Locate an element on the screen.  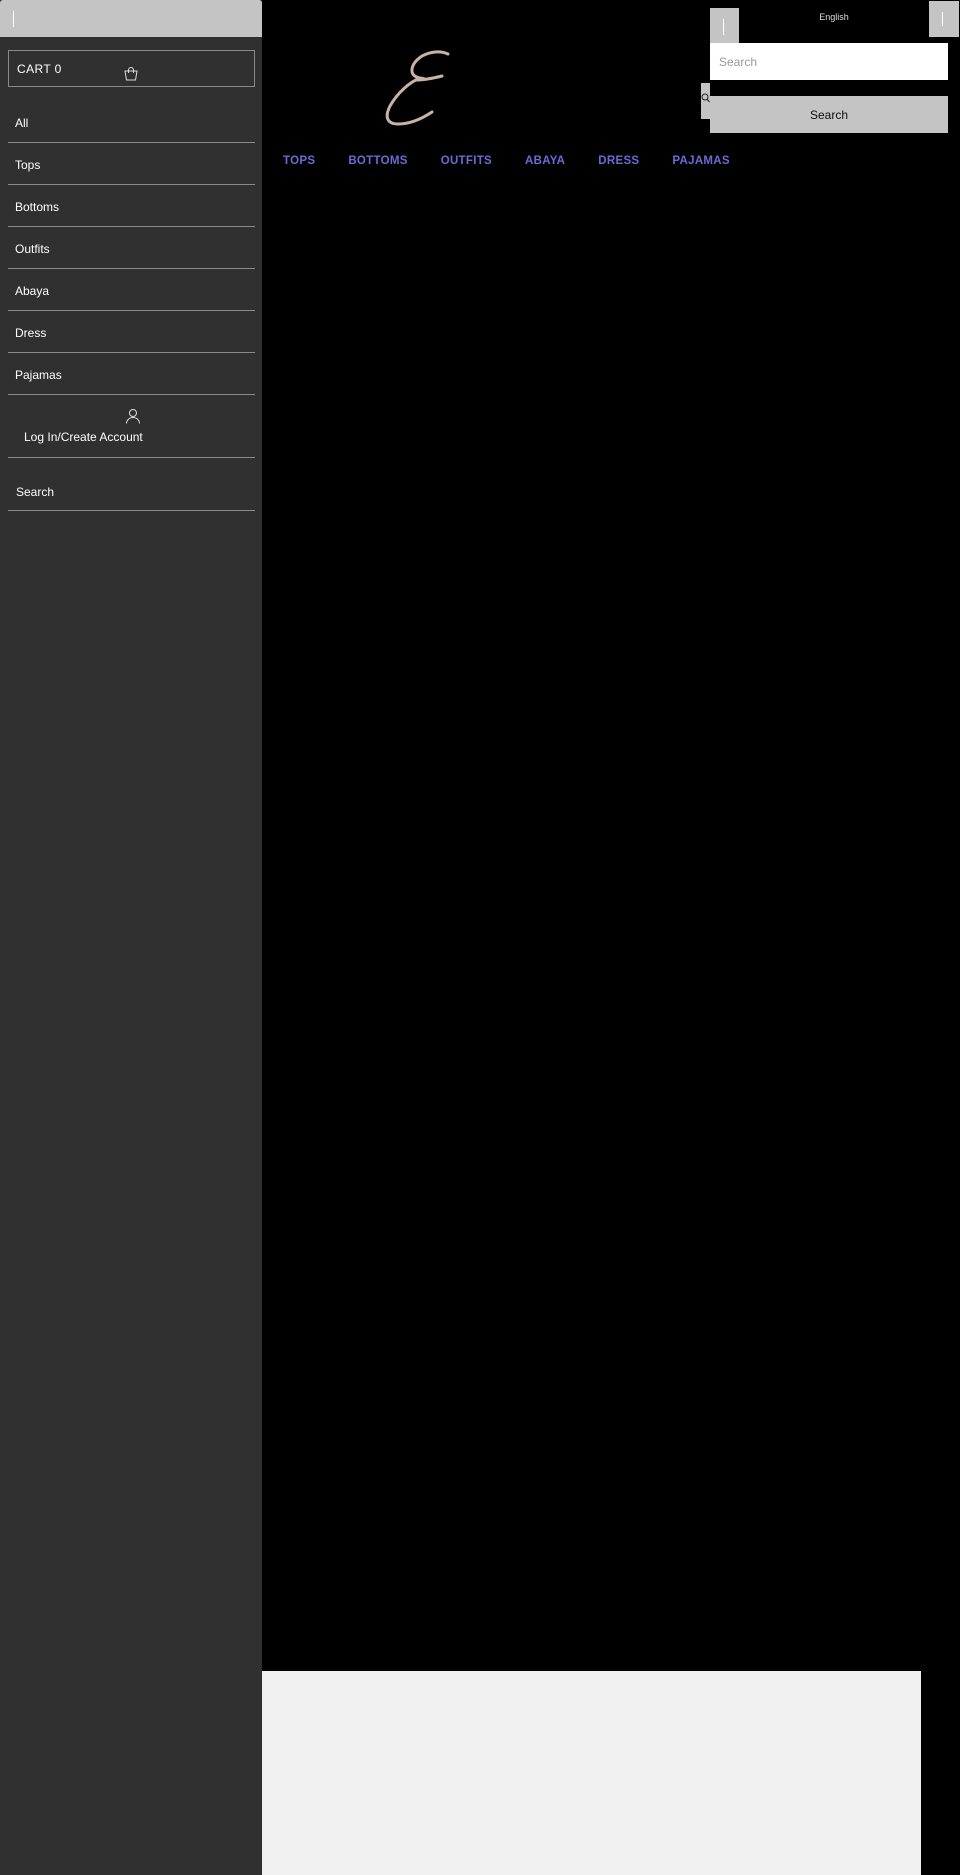
language-selector: English is located at coordinates (834, 17).